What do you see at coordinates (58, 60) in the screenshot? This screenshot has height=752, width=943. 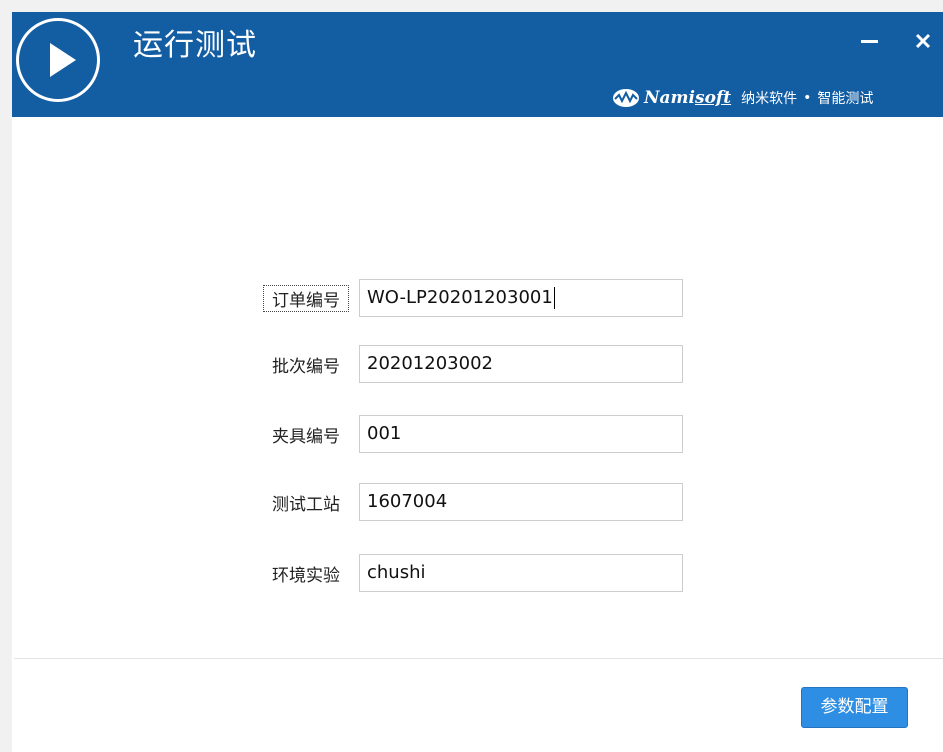 I see `play-icon` at bounding box center [58, 60].